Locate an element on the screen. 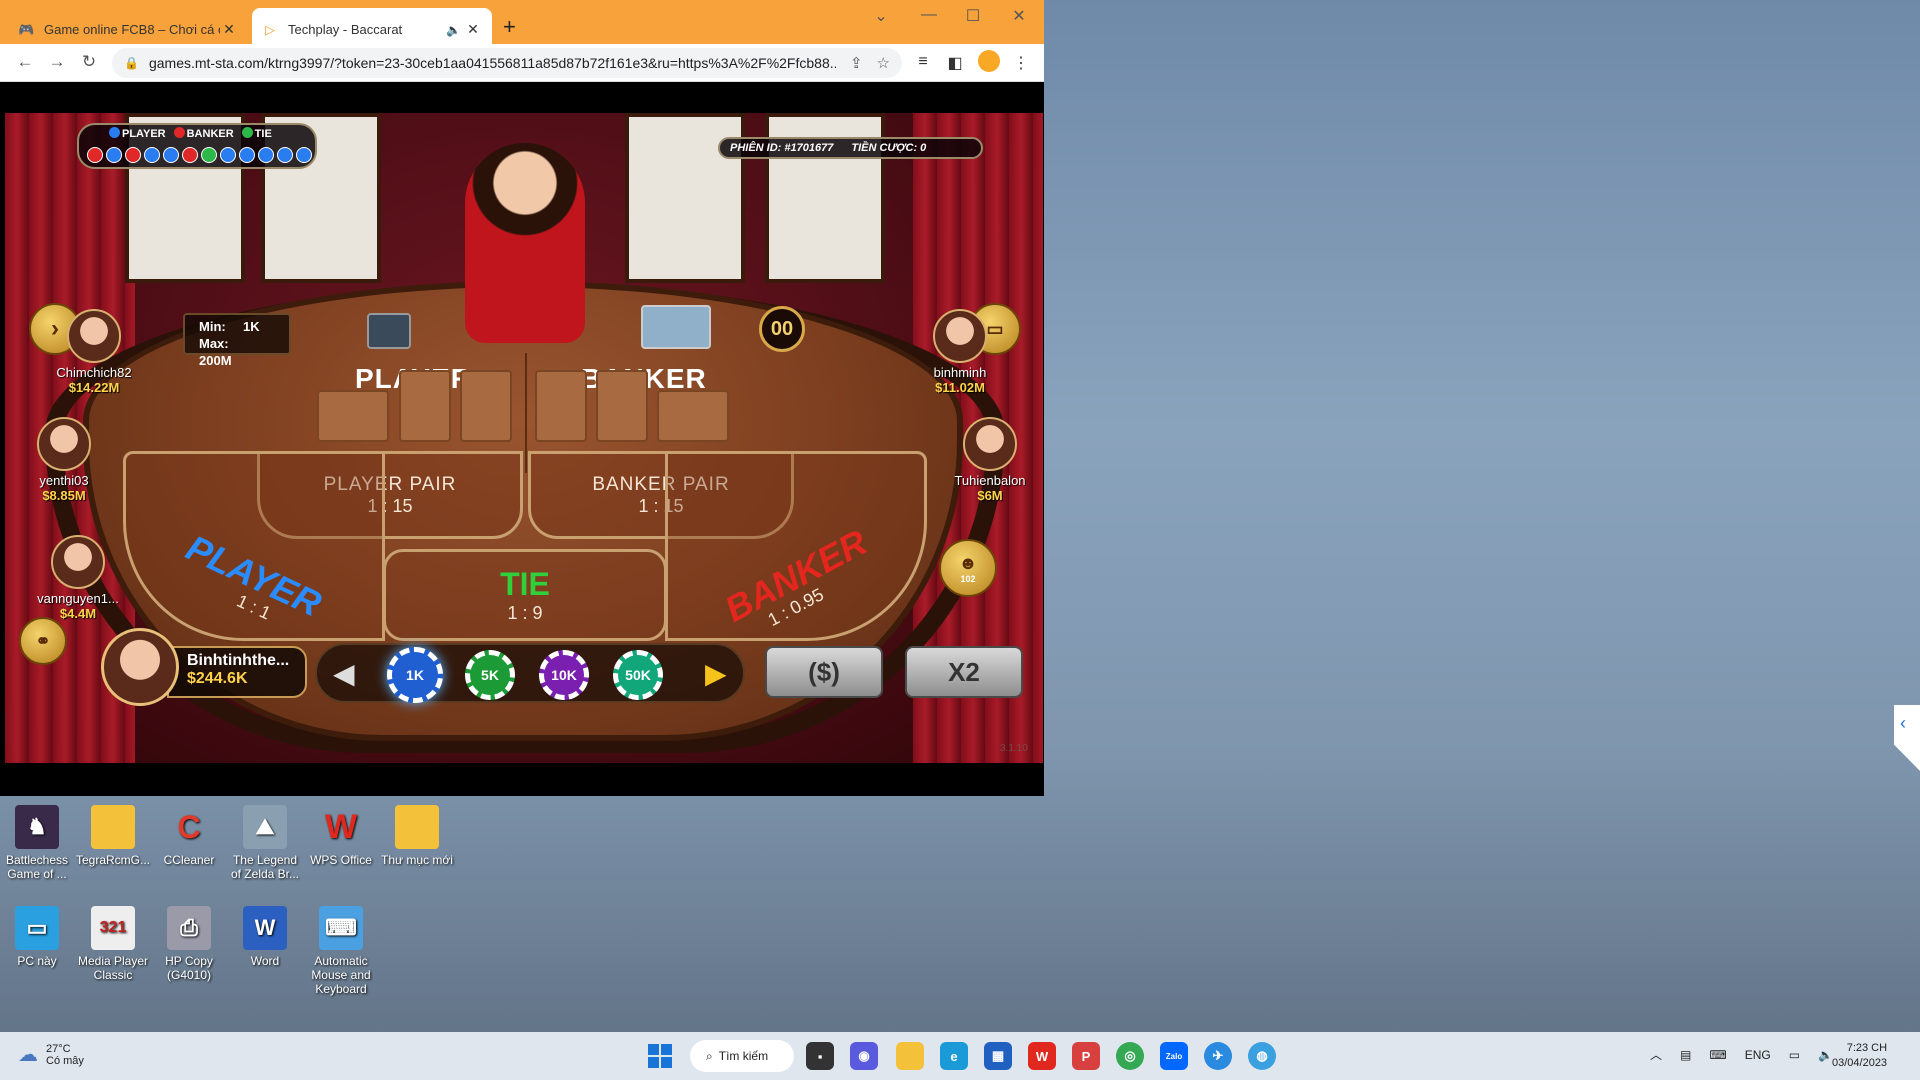 The height and width of the screenshot is (1080, 1920). zalo-icon: Zalo is located at coordinates (1174, 1056).